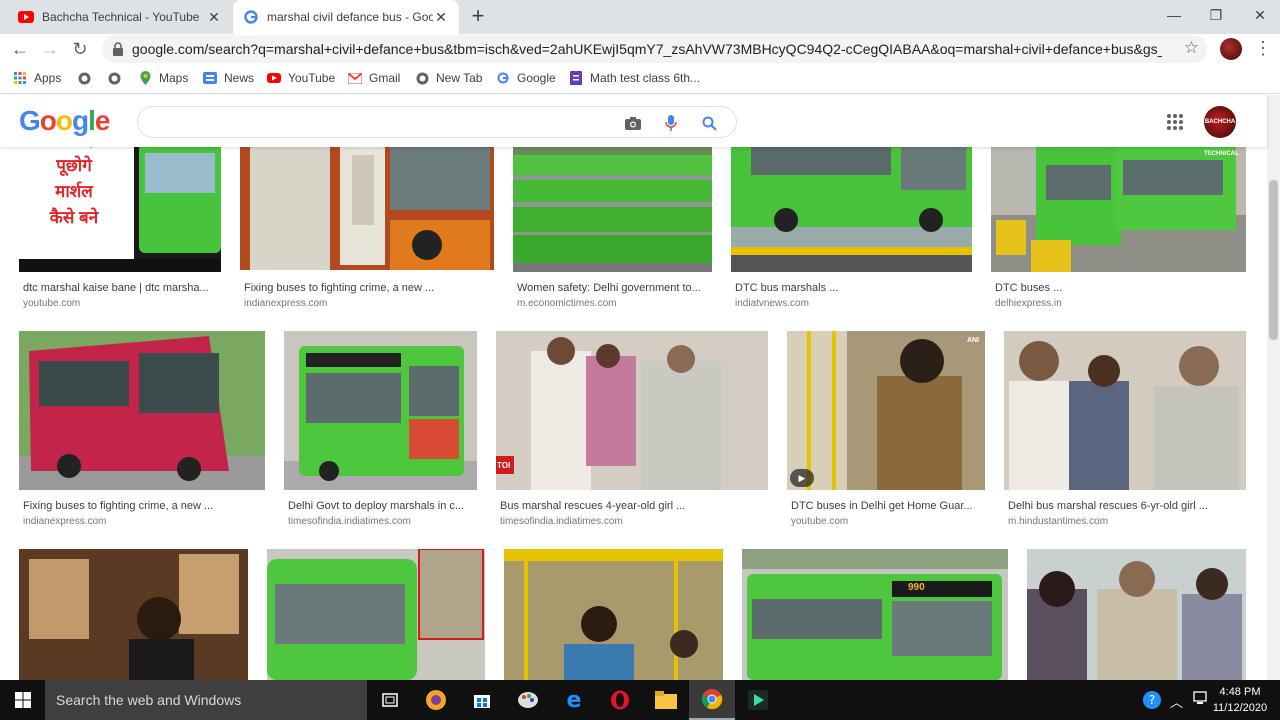 The width and height of the screenshot is (1280, 720). I want to click on bookmark-apps: Apps, so click(37, 78).